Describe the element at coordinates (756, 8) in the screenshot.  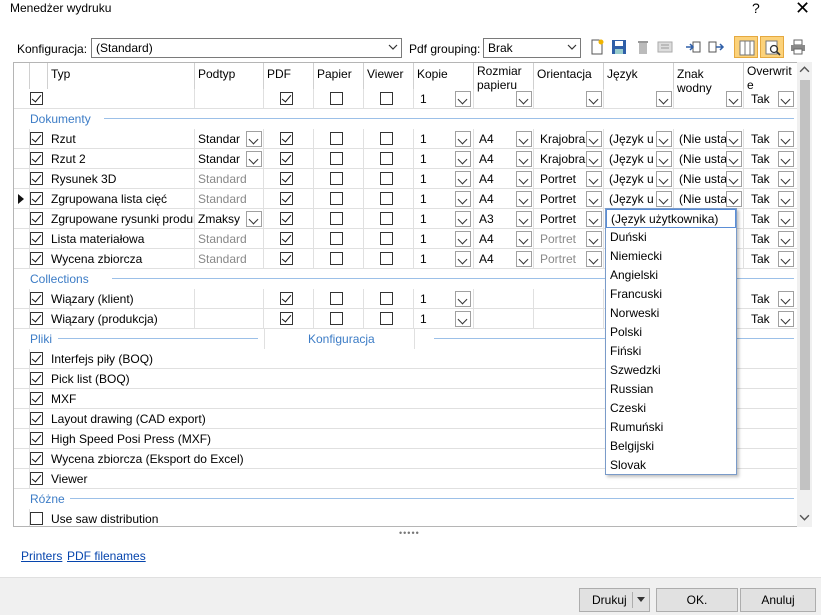
I see `help-button: ?` at that location.